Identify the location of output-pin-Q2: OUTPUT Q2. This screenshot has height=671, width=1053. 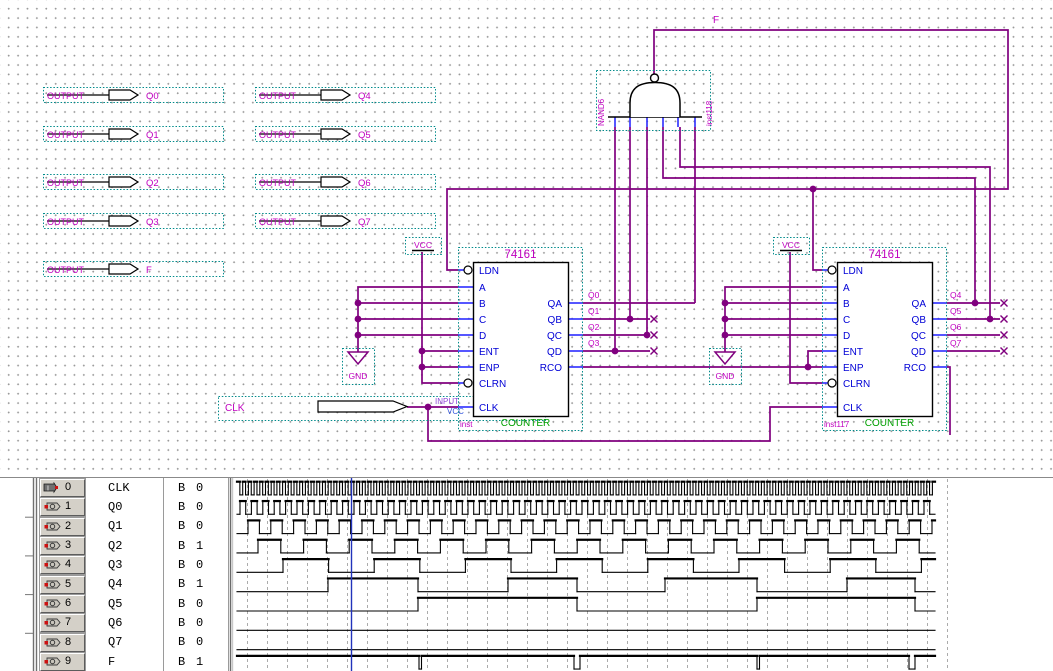
(133, 182).